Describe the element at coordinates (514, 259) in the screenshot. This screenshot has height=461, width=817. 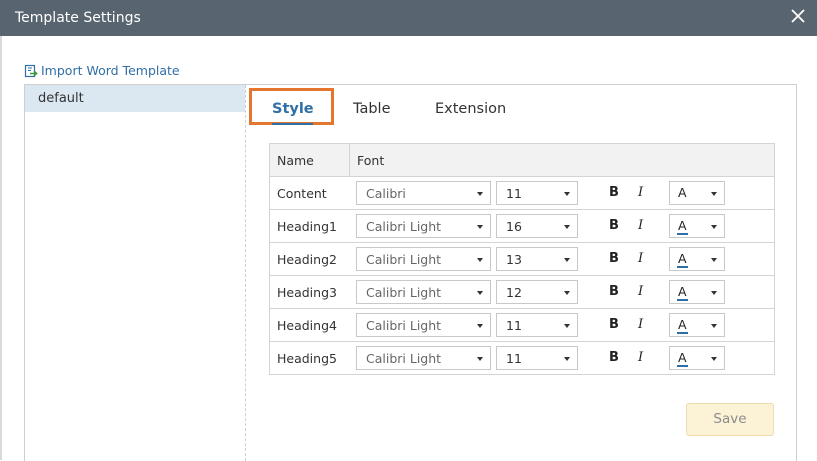
I see `font-size-value: 13` at that location.